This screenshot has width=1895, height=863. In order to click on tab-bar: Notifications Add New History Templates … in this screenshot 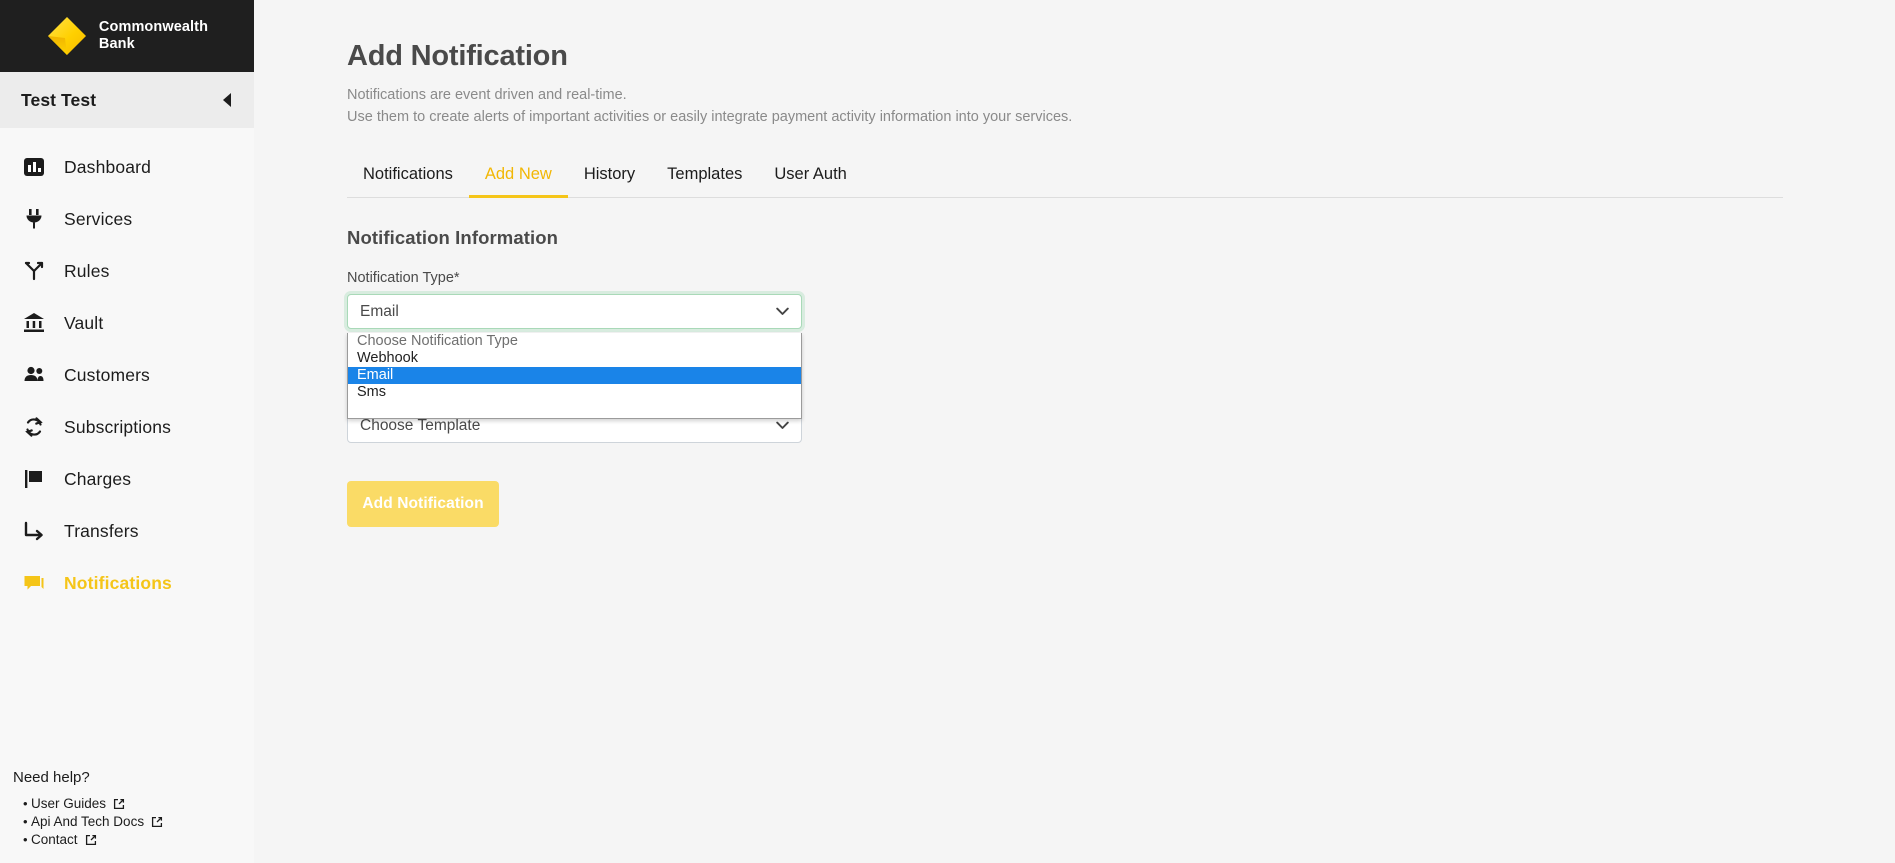, I will do `click(1065, 176)`.